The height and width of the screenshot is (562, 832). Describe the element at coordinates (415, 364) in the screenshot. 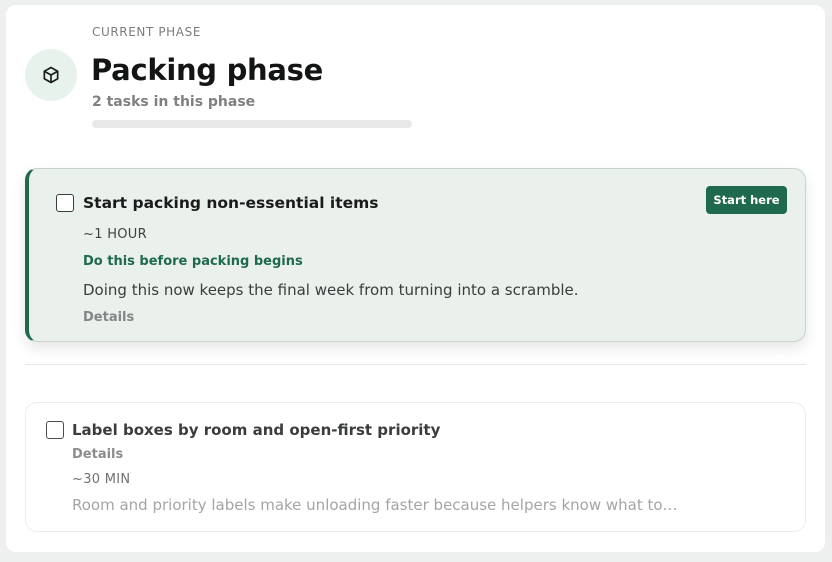

I see `divider` at that location.